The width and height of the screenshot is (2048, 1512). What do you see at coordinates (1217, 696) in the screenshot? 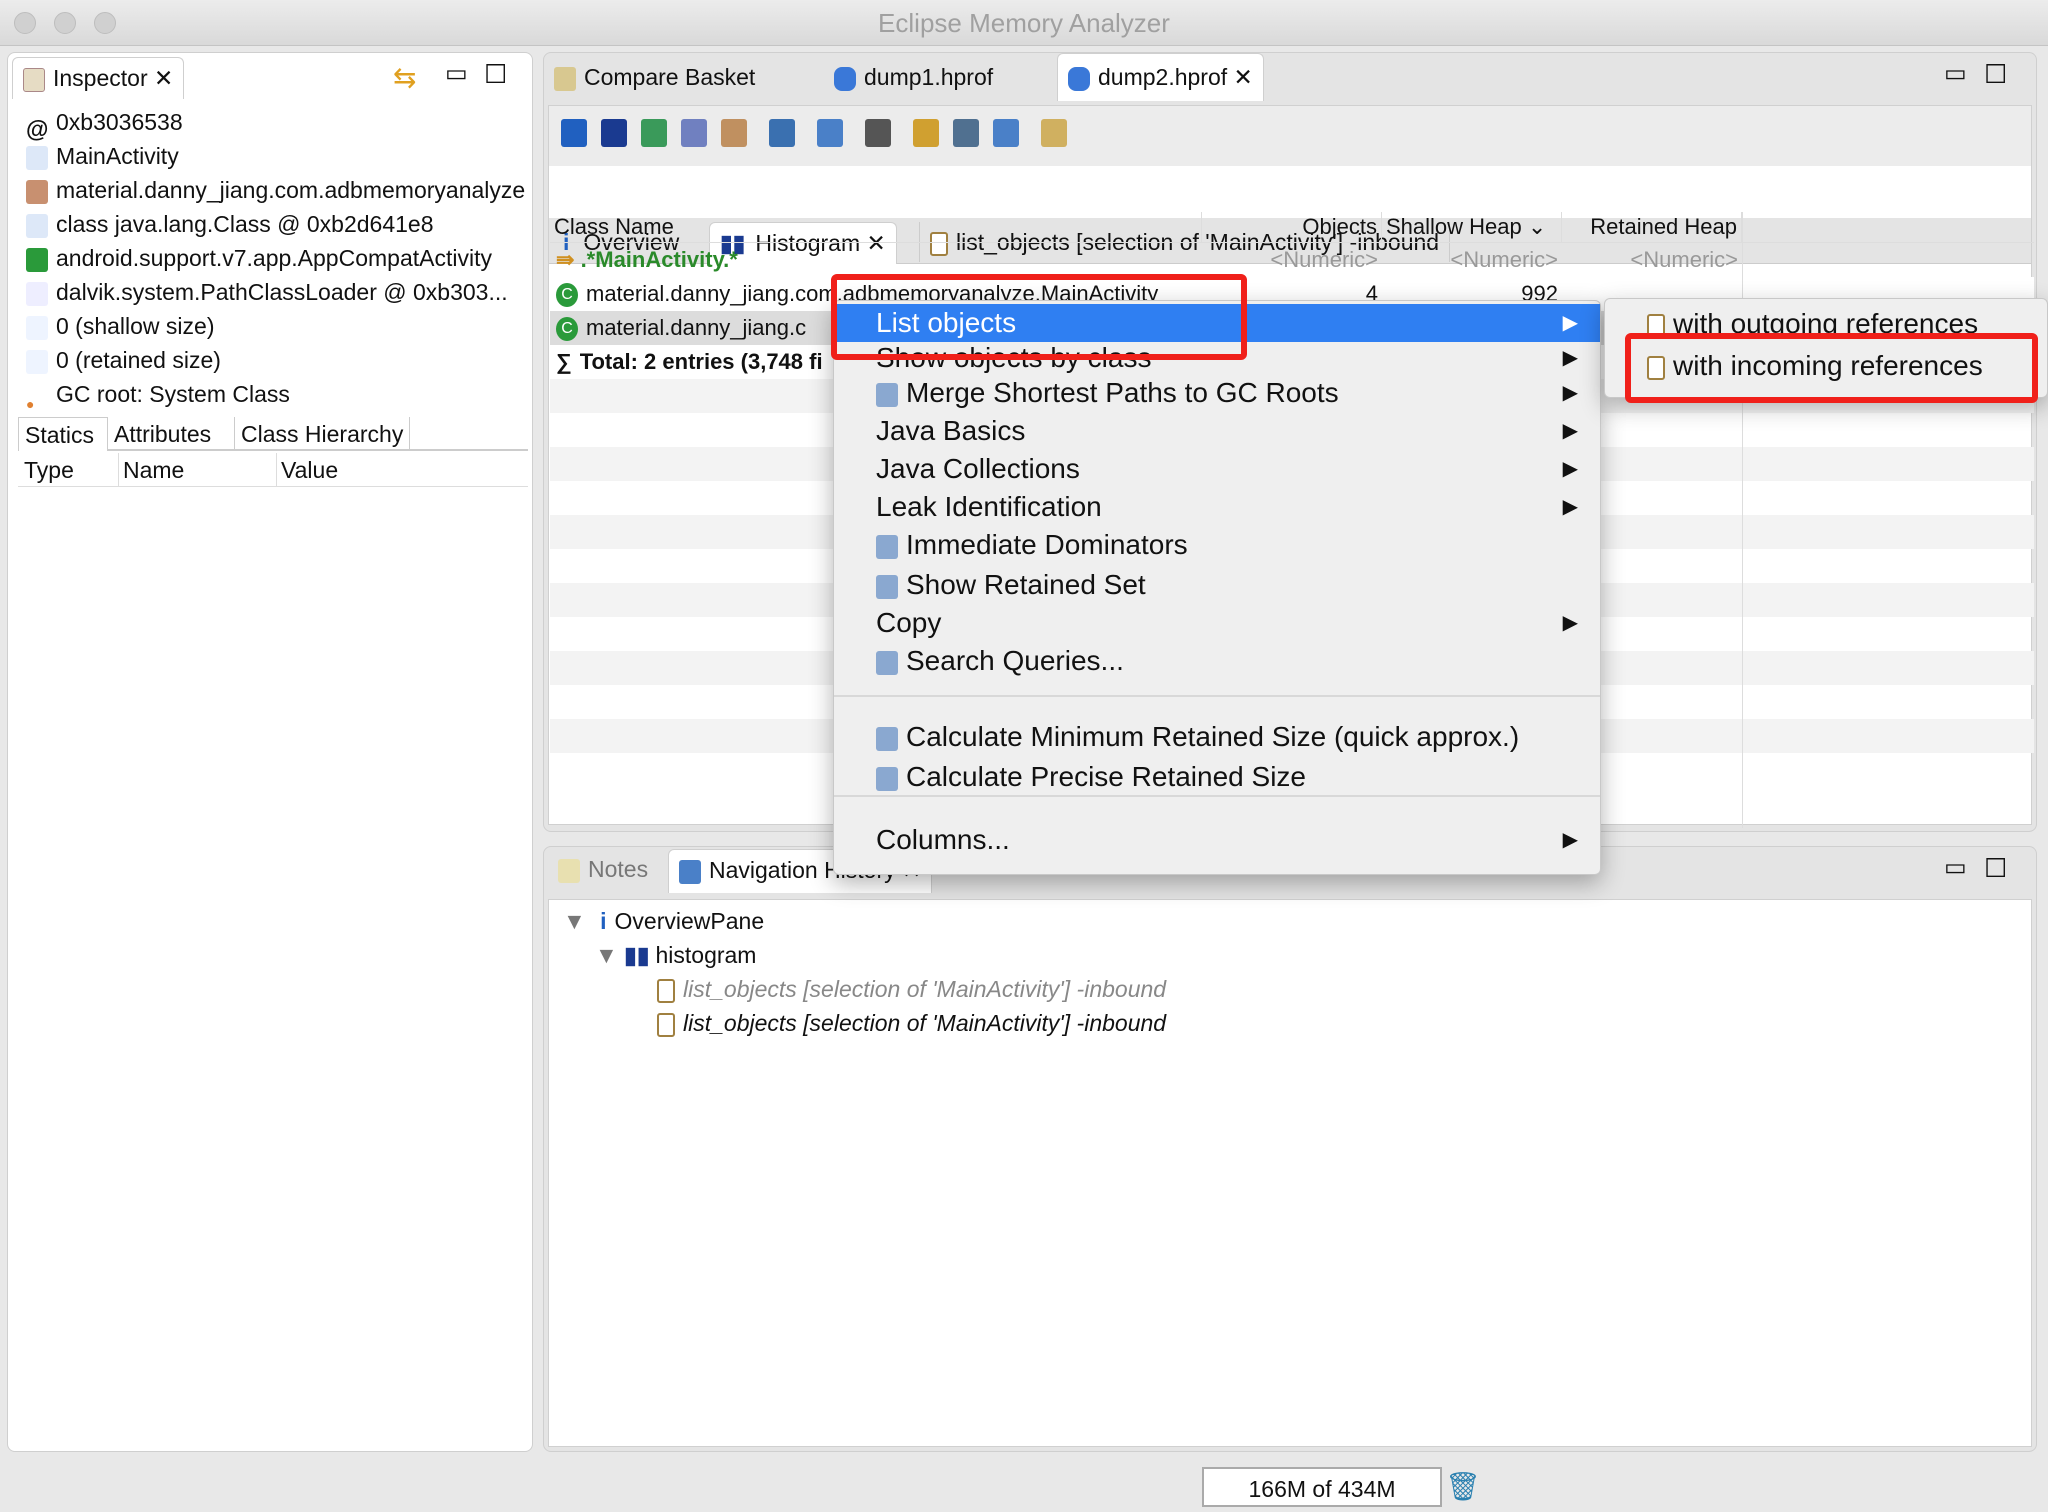
I see `menu-separator` at bounding box center [1217, 696].